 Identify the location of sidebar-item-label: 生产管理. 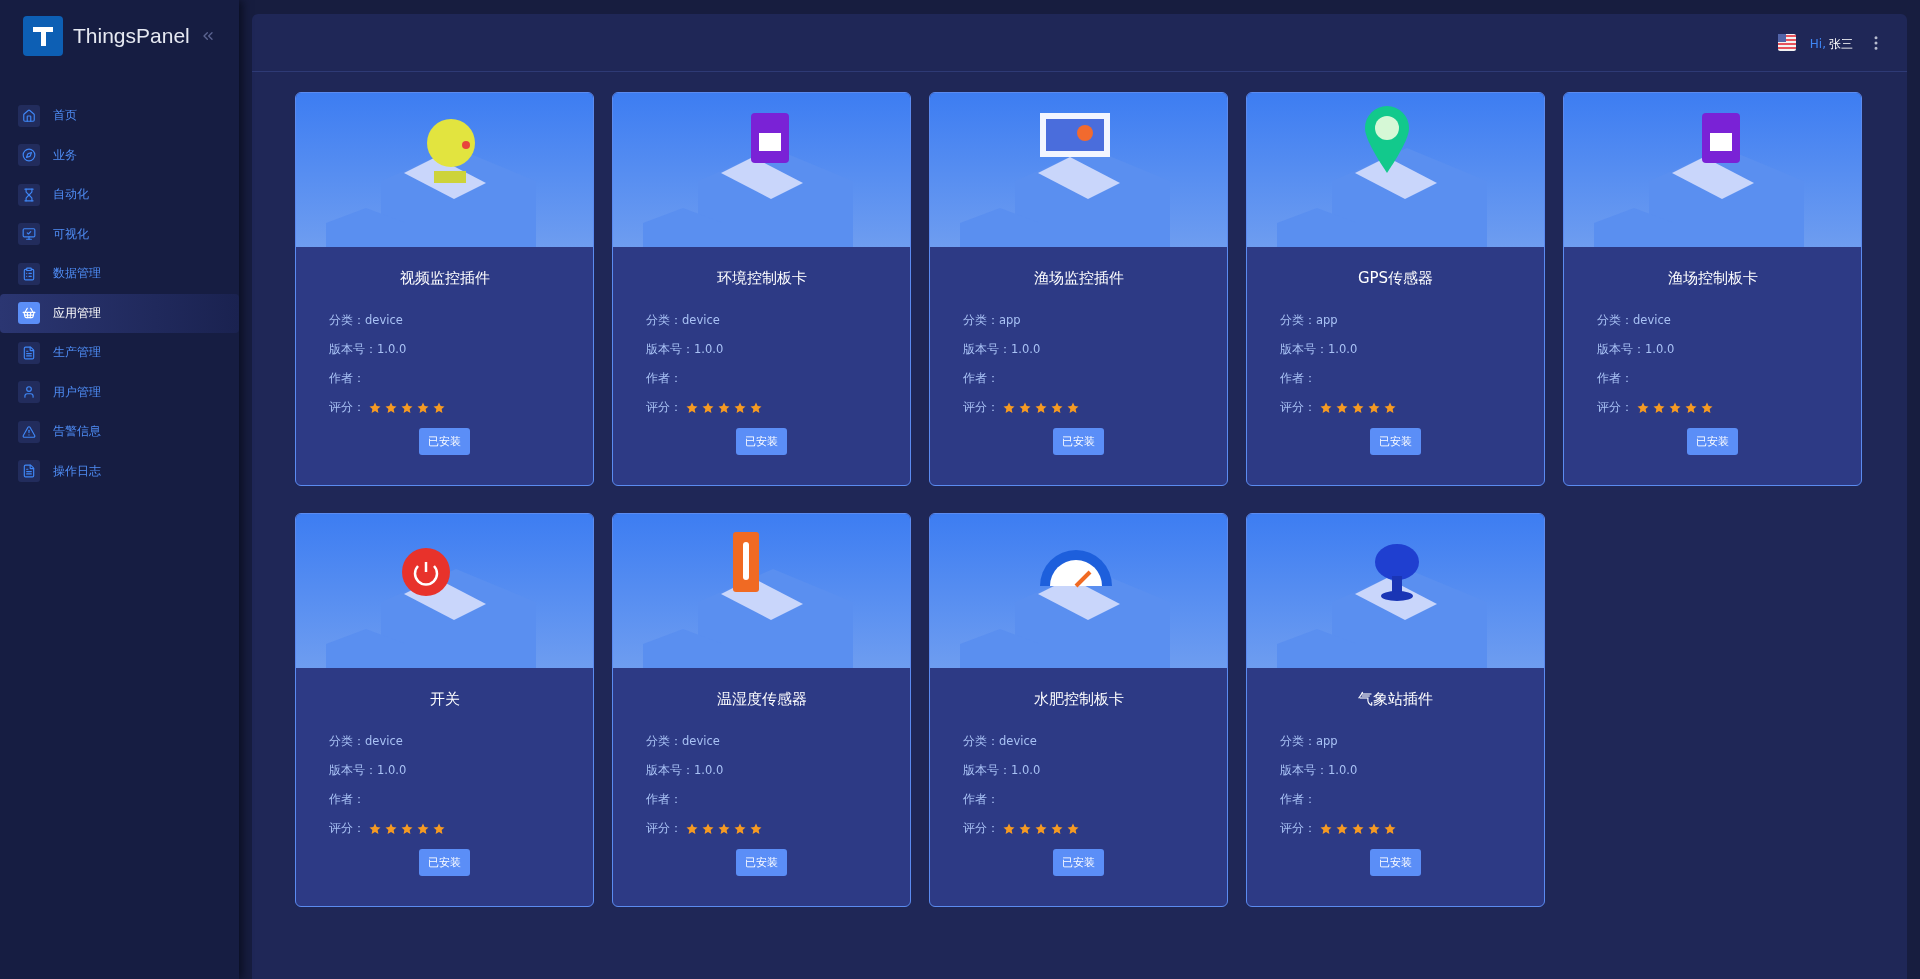
(77, 353).